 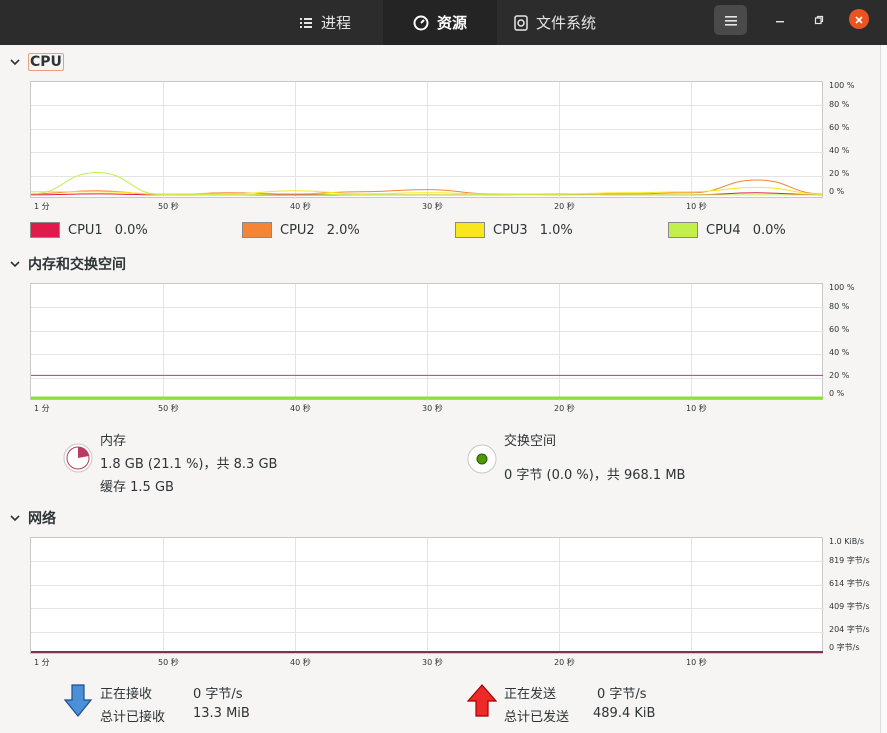 I want to click on restore-button, so click(x=819, y=19).